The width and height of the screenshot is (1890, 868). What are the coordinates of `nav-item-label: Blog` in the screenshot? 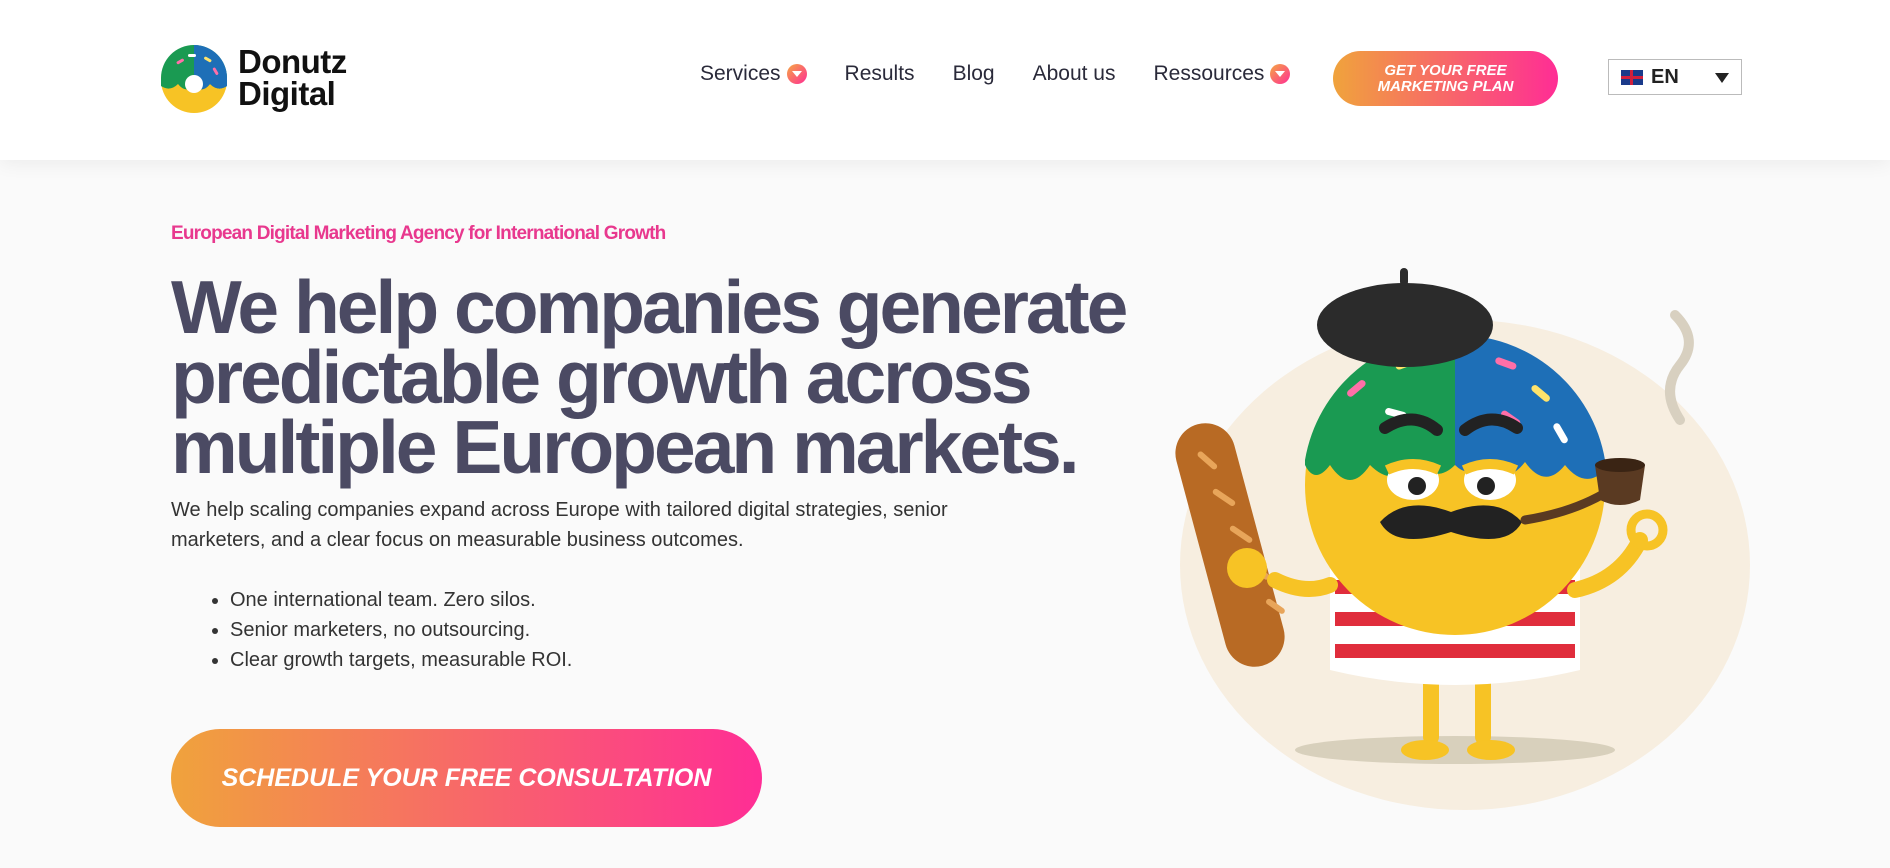 It's located at (973, 73).